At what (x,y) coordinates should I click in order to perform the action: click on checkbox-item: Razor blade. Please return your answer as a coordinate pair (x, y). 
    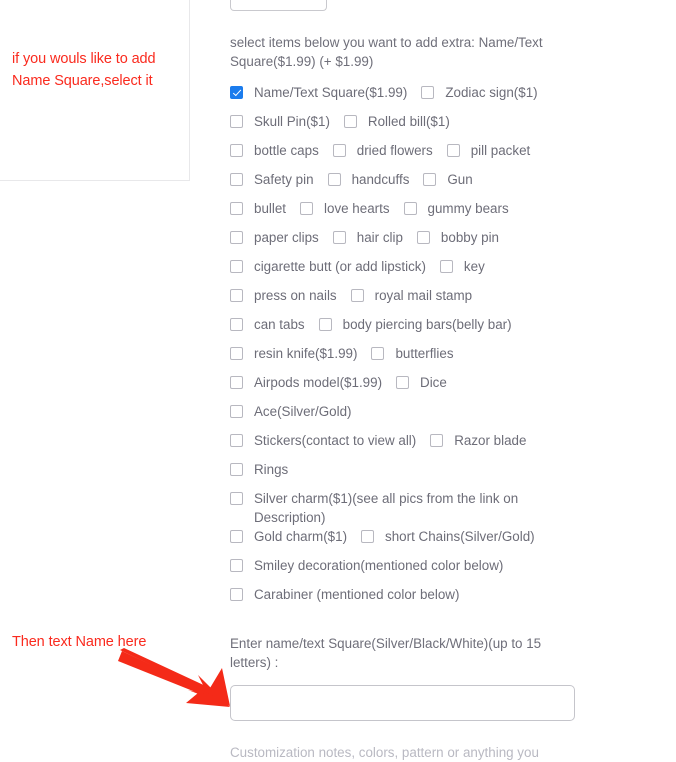
    Looking at the image, I should click on (478, 440).